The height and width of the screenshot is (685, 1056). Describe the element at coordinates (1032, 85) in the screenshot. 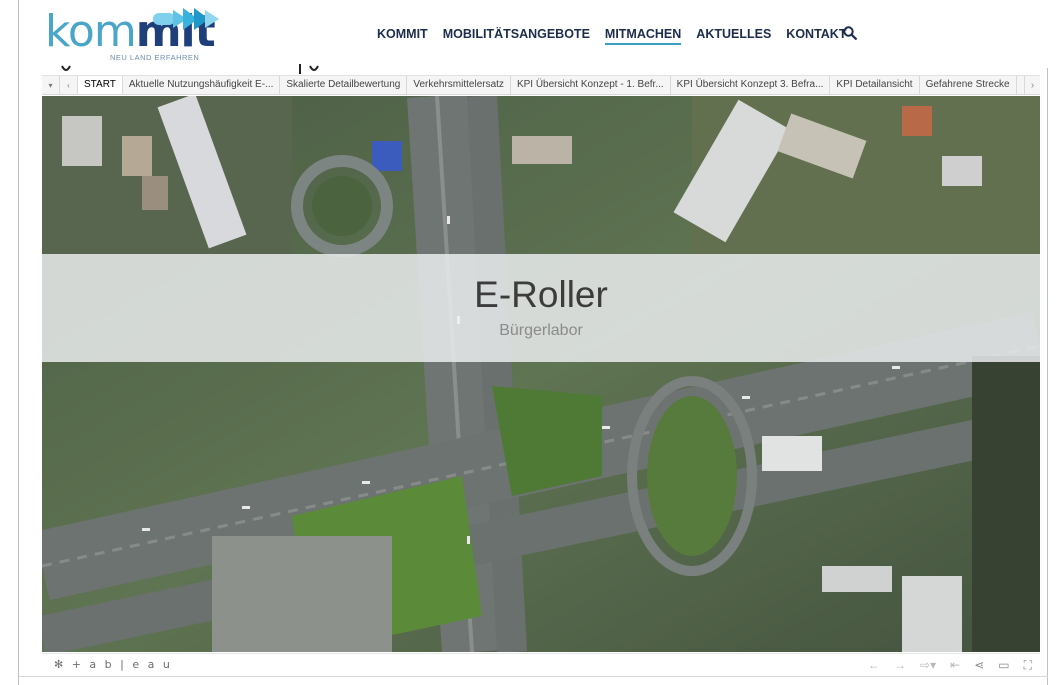

I see `next-icon: ›` at that location.